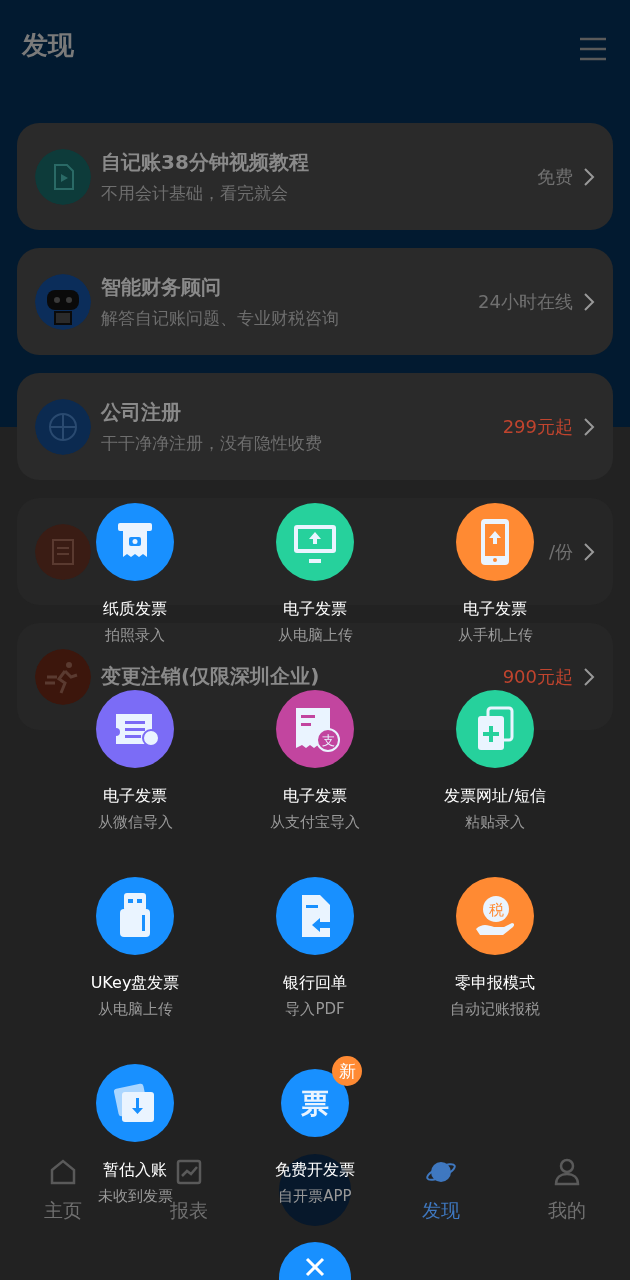  What do you see at coordinates (495, 796) in the screenshot?
I see `option-title: 发票网址/短信` at bounding box center [495, 796].